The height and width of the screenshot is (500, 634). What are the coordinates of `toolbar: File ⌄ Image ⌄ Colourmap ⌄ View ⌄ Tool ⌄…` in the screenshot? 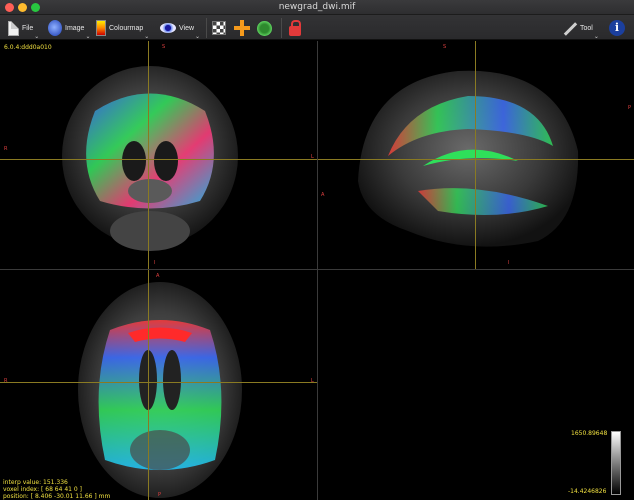 It's located at (317, 27).